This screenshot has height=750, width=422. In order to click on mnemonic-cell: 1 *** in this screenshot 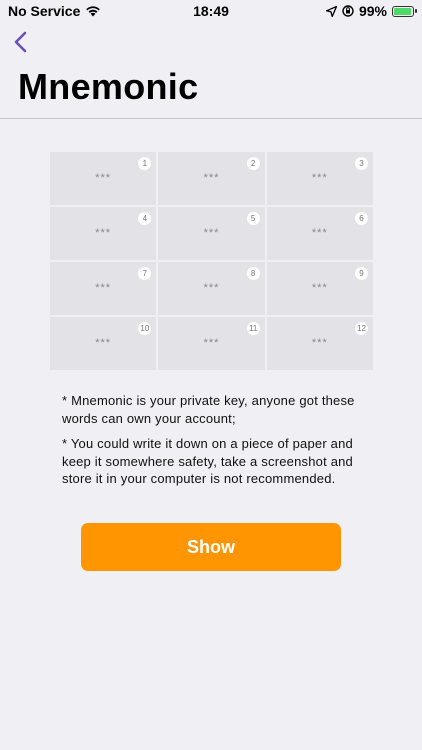, I will do `click(103, 178)`.